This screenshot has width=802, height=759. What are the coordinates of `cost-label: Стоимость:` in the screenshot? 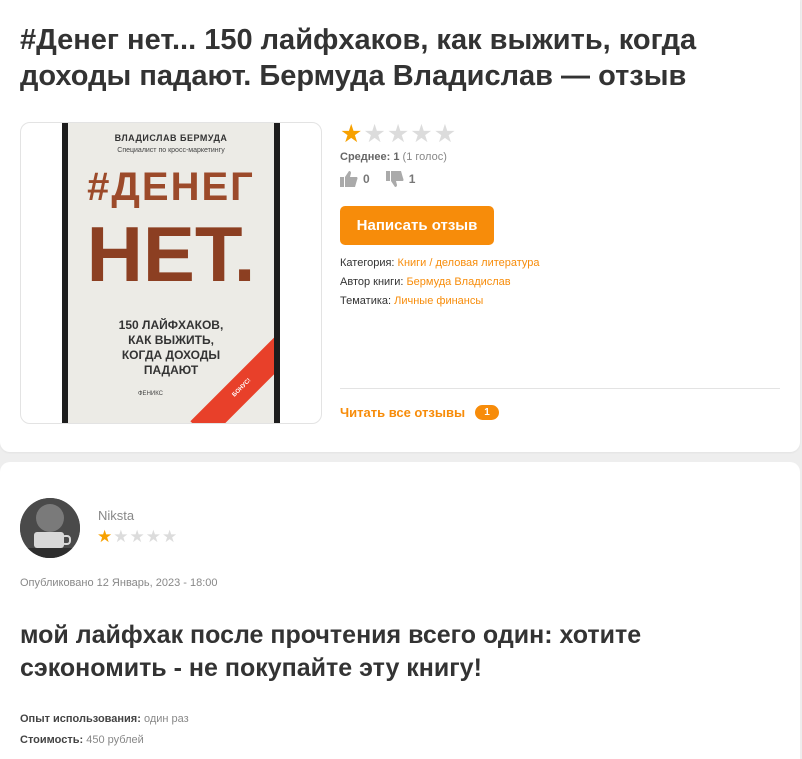 It's located at (52, 740).